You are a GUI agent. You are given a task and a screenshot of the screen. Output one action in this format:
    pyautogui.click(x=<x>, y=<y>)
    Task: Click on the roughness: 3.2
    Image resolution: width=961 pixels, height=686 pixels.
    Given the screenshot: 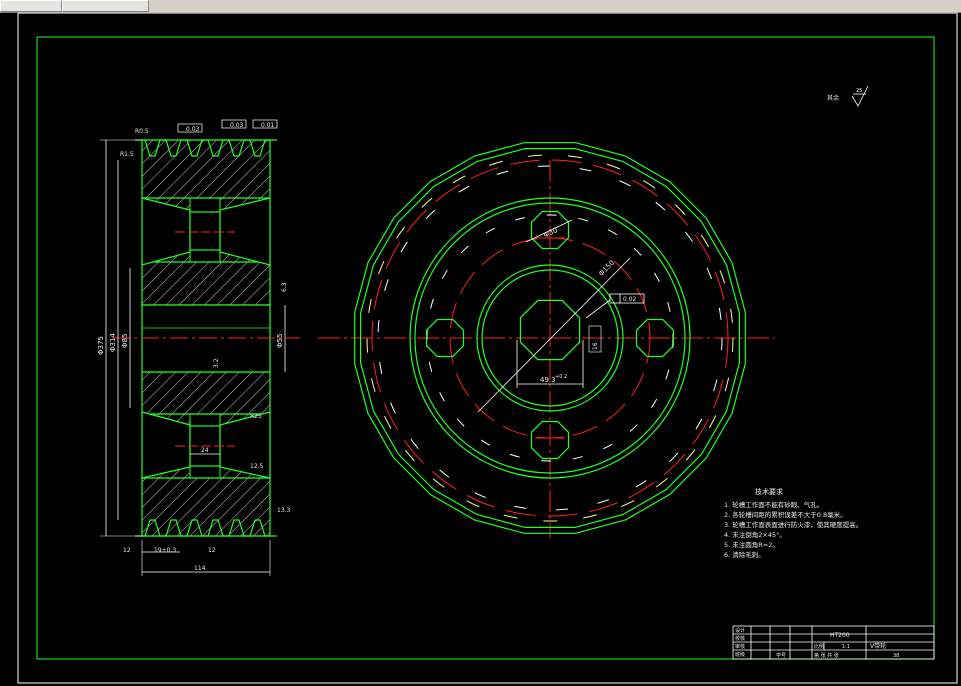 What is the action you would take?
    pyautogui.click(x=216, y=363)
    